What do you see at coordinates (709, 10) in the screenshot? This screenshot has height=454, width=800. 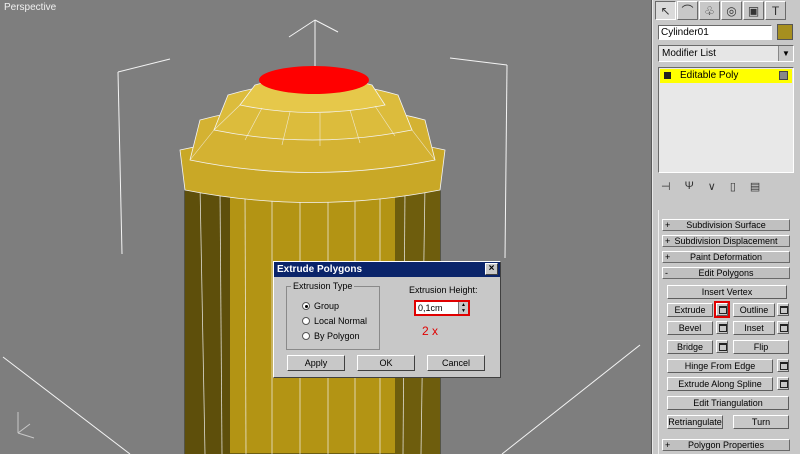 I see `hierarchy-tab-icon: ♧` at bounding box center [709, 10].